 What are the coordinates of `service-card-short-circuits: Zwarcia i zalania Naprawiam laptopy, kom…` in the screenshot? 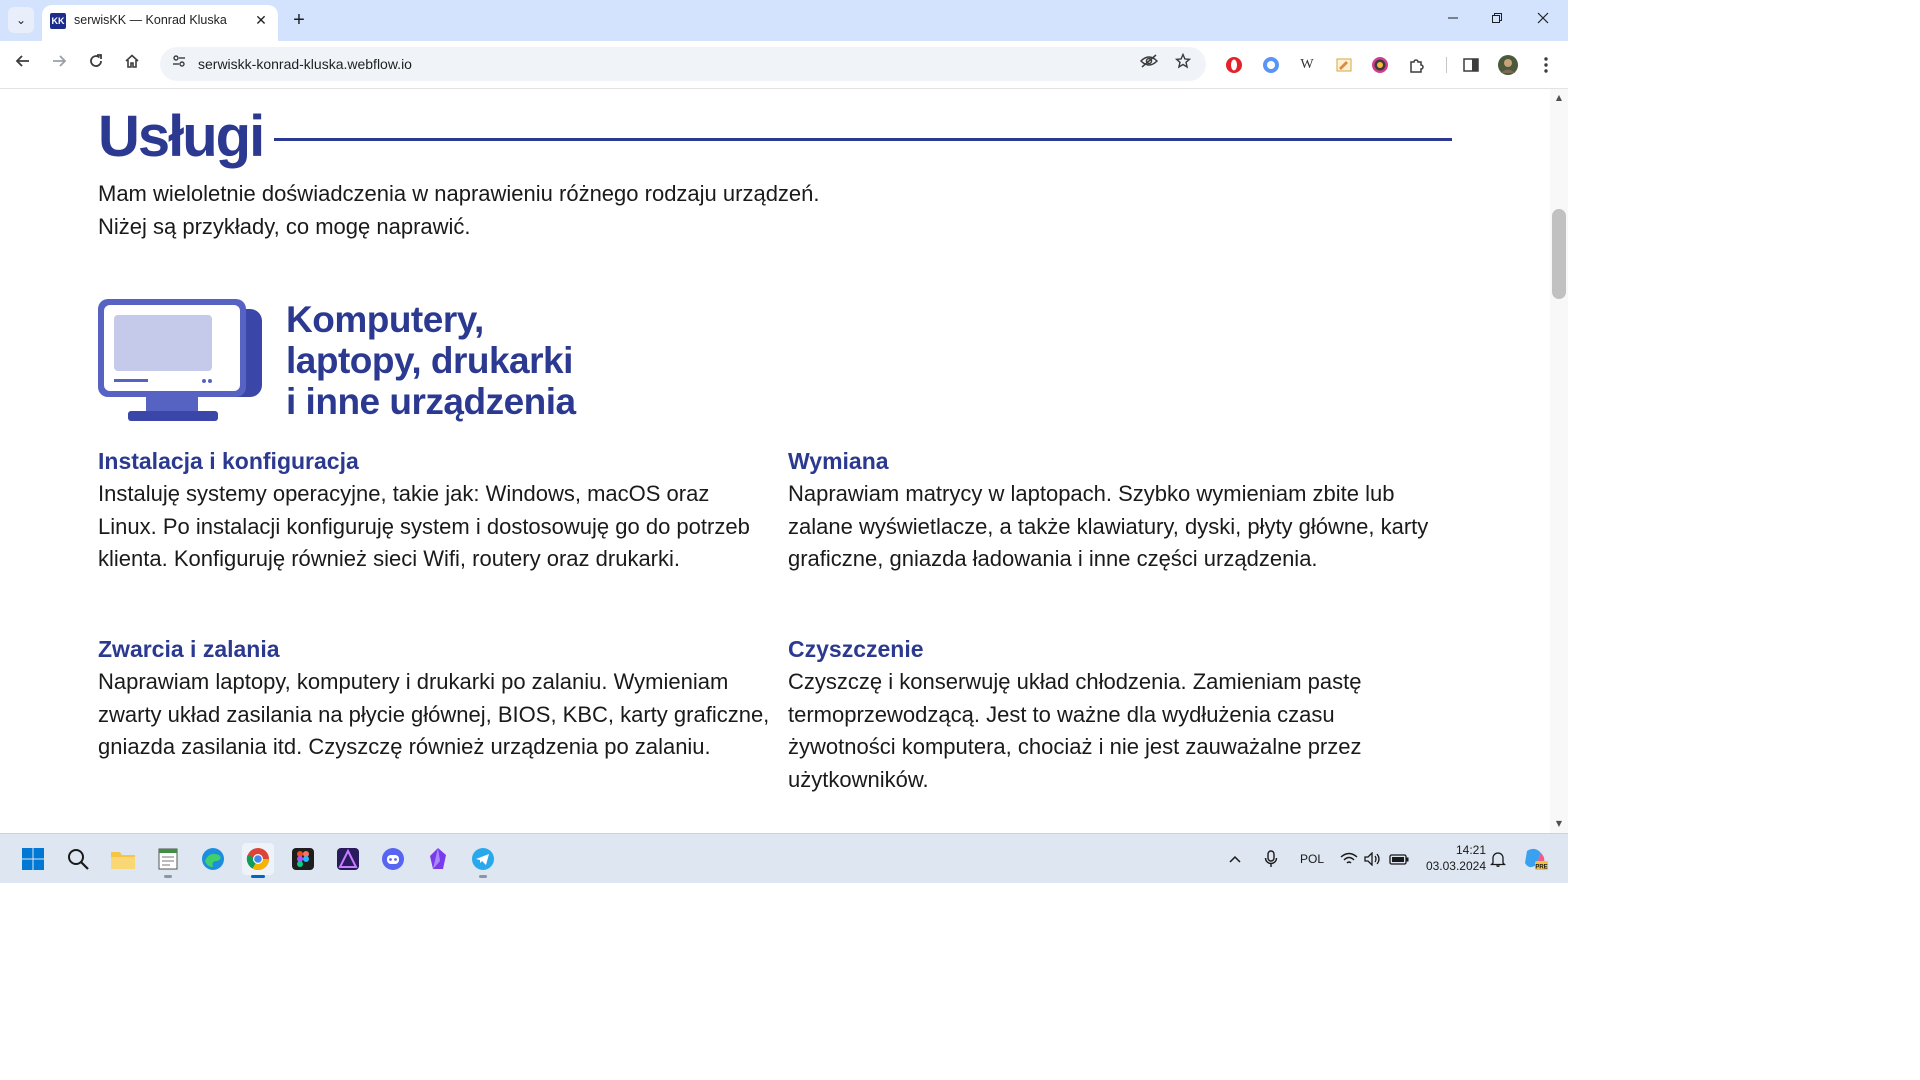 It's located at (438, 698).